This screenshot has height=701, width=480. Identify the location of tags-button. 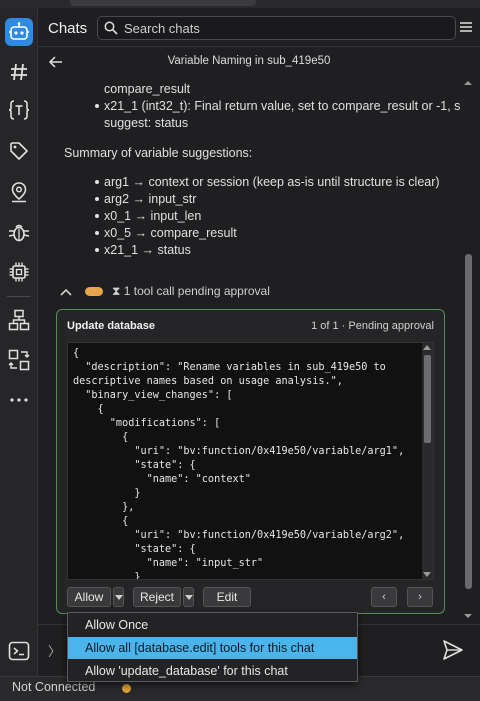
(19, 151).